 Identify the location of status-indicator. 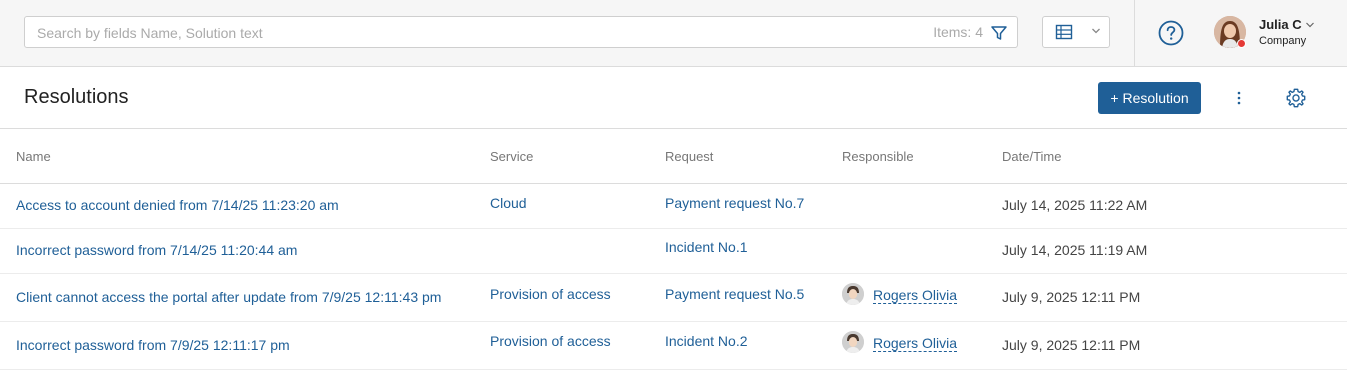
(1241, 43).